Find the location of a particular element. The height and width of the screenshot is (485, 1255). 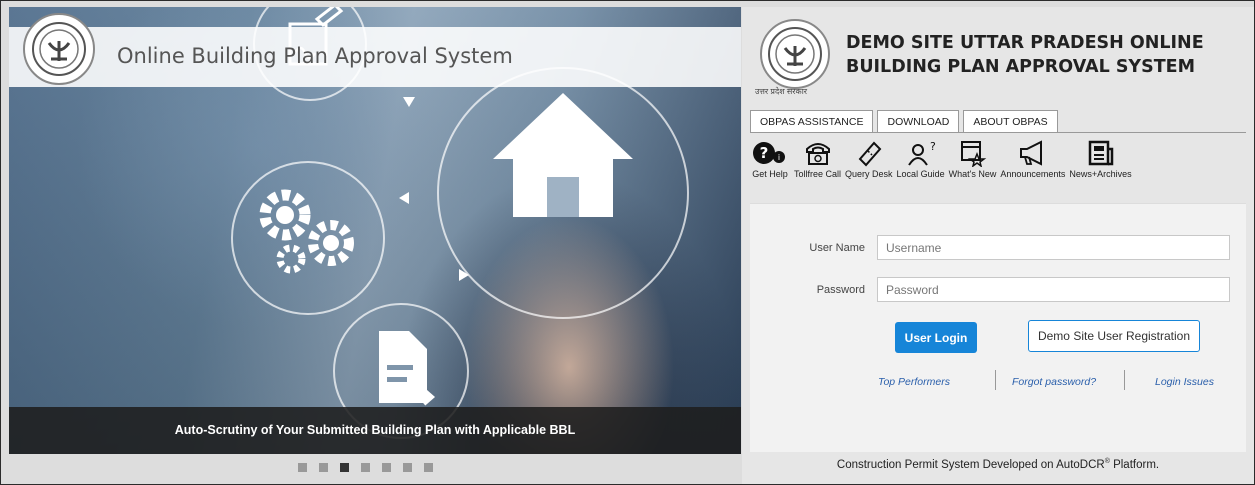

quick-links: ?i Get Help Tollfree Call Query Desk ? is located at coordinates (943, 158).